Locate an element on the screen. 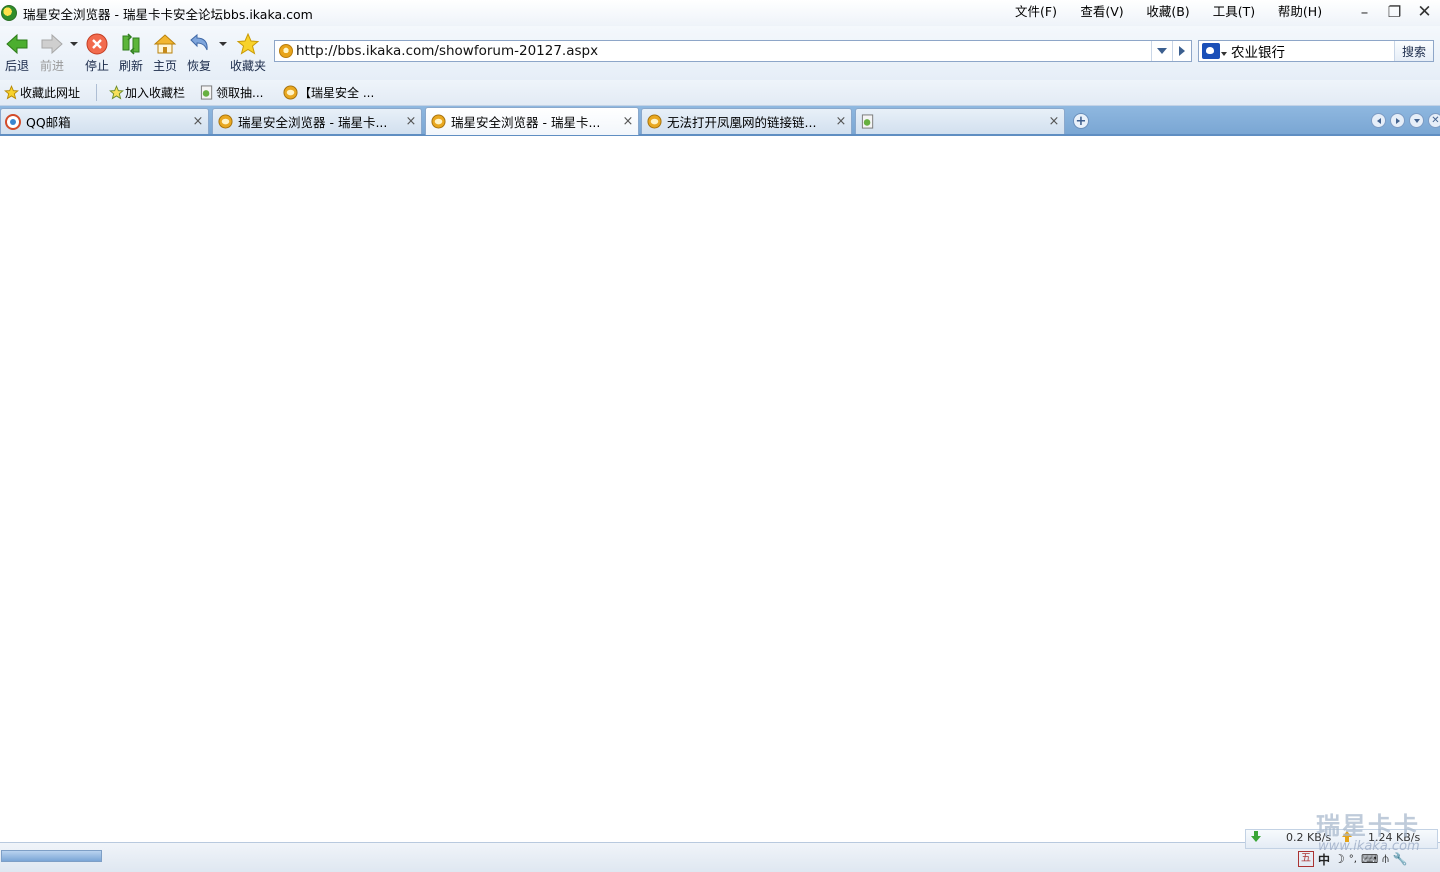 This screenshot has height=872, width=1440. download-speed is located at coordinates (1256, 836).